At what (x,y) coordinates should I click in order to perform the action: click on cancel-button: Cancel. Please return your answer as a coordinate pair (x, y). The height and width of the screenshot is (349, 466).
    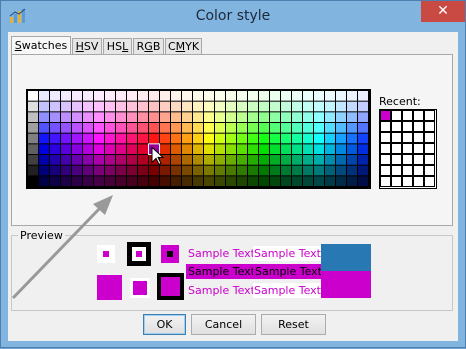
    Looking at the image, I should click on (223, 324).